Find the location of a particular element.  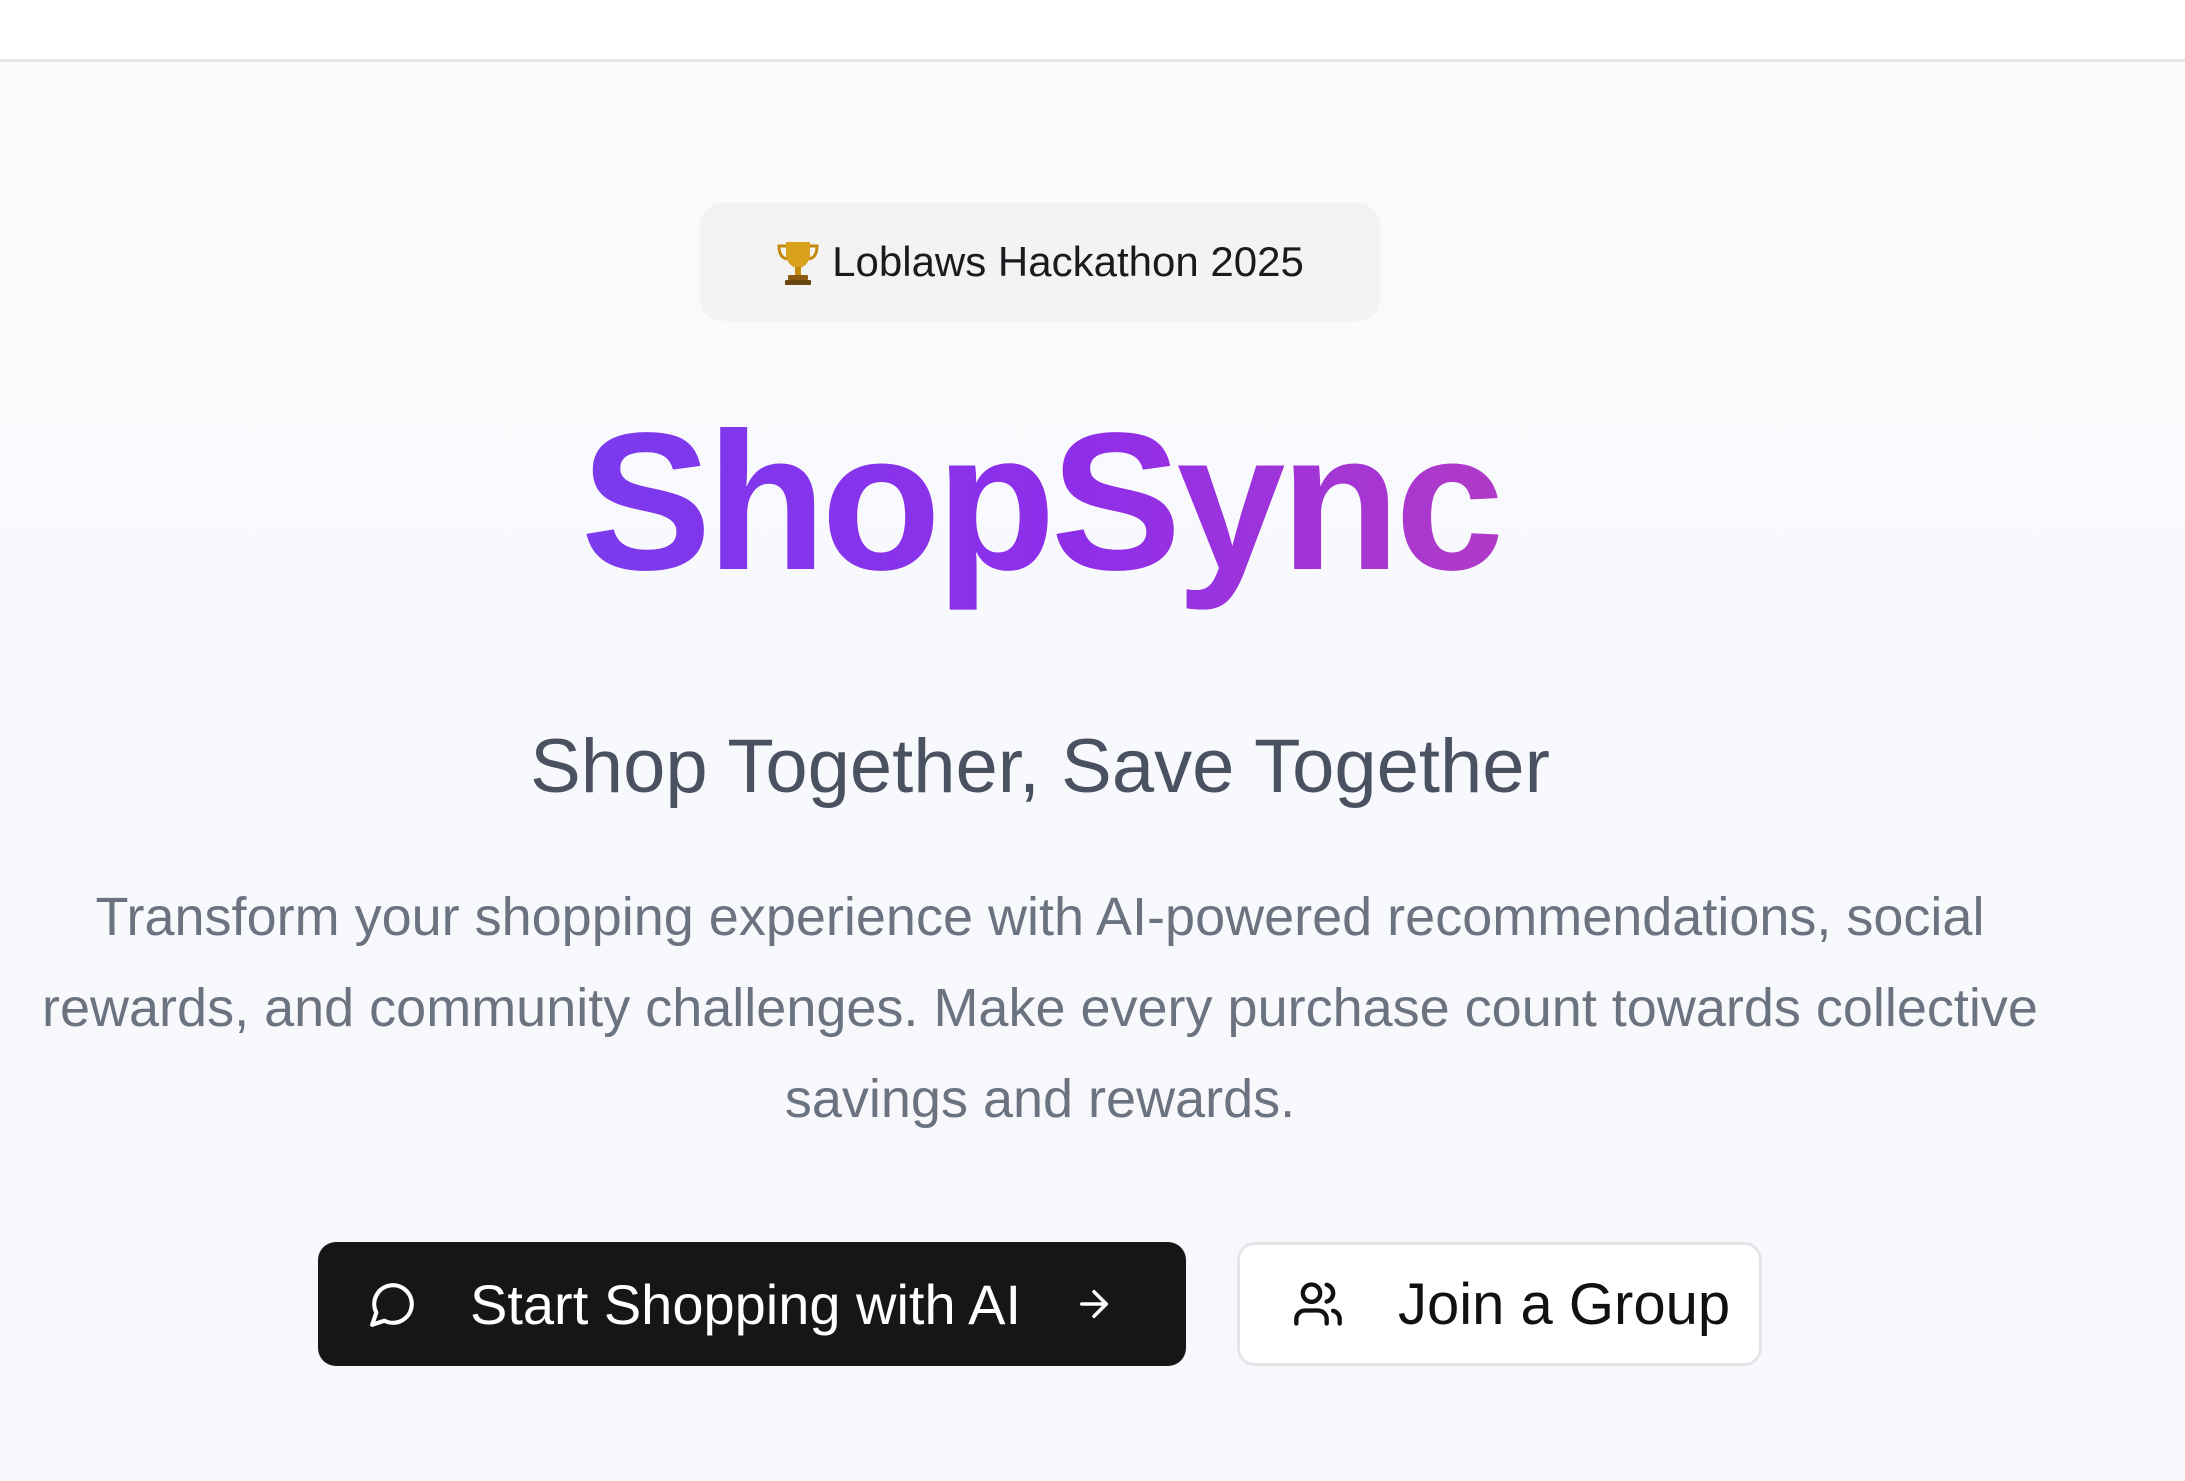

start-shopping-button: Start Shopping with AI is located at coordinates (752, 1304).